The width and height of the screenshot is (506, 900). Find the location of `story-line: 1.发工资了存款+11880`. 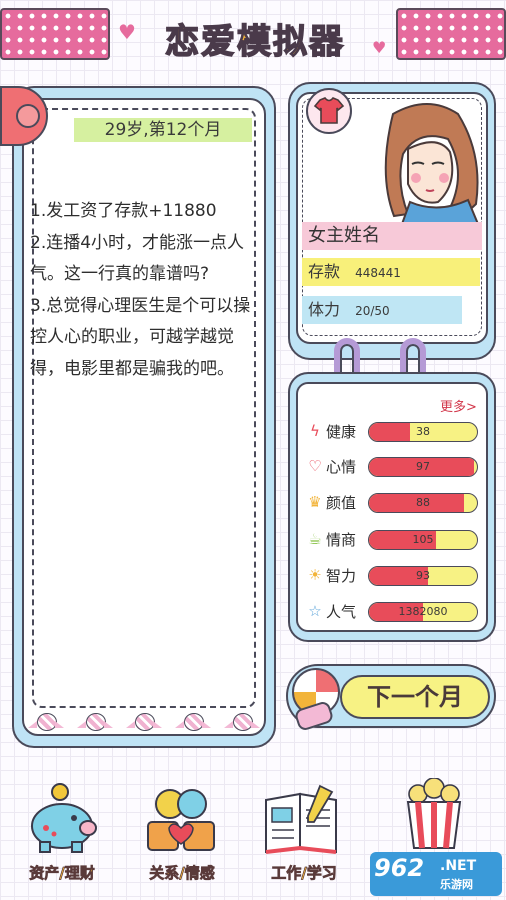

story-line: 1.发工资了存款+11880 is located at coordinates (123, 211).